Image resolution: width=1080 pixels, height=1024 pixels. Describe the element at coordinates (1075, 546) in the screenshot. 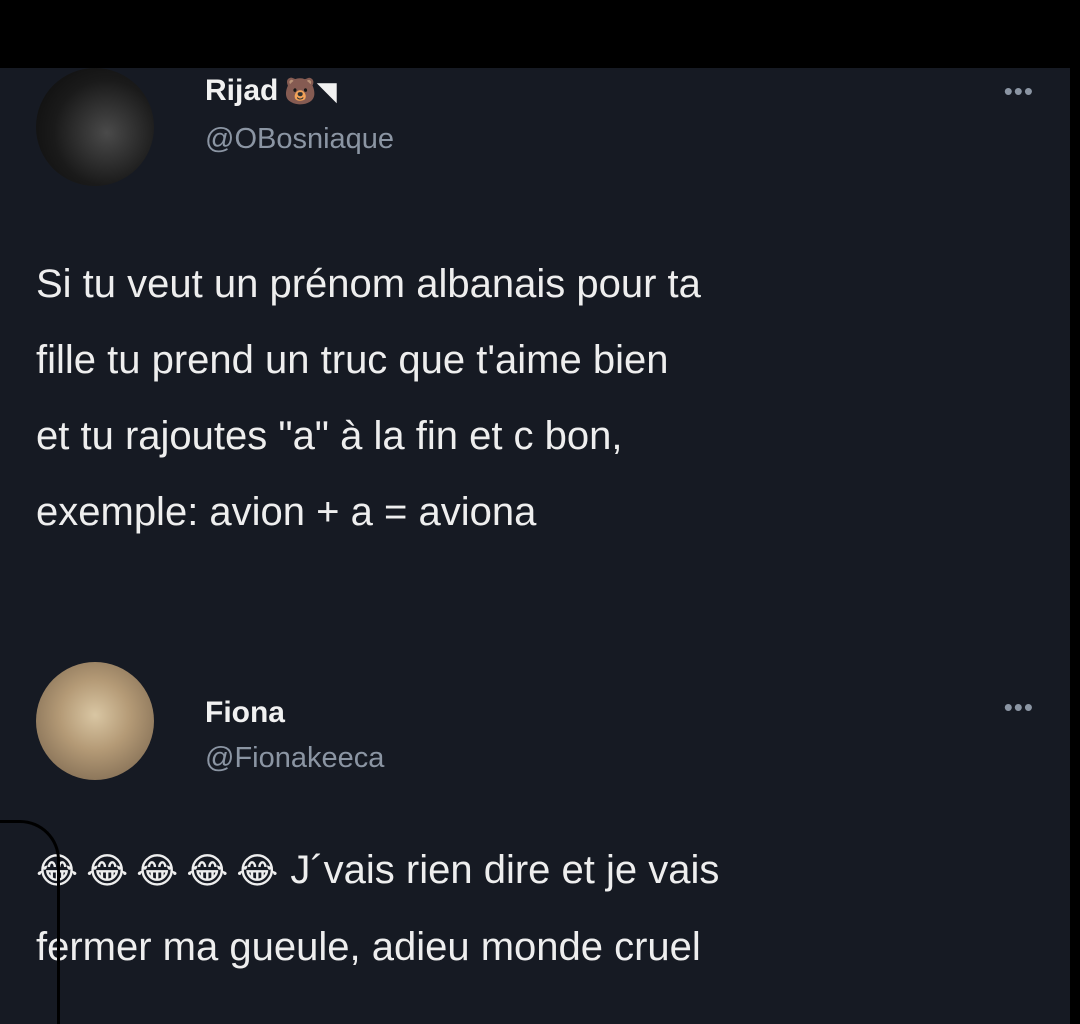

I see `right-black-bar` at that location.